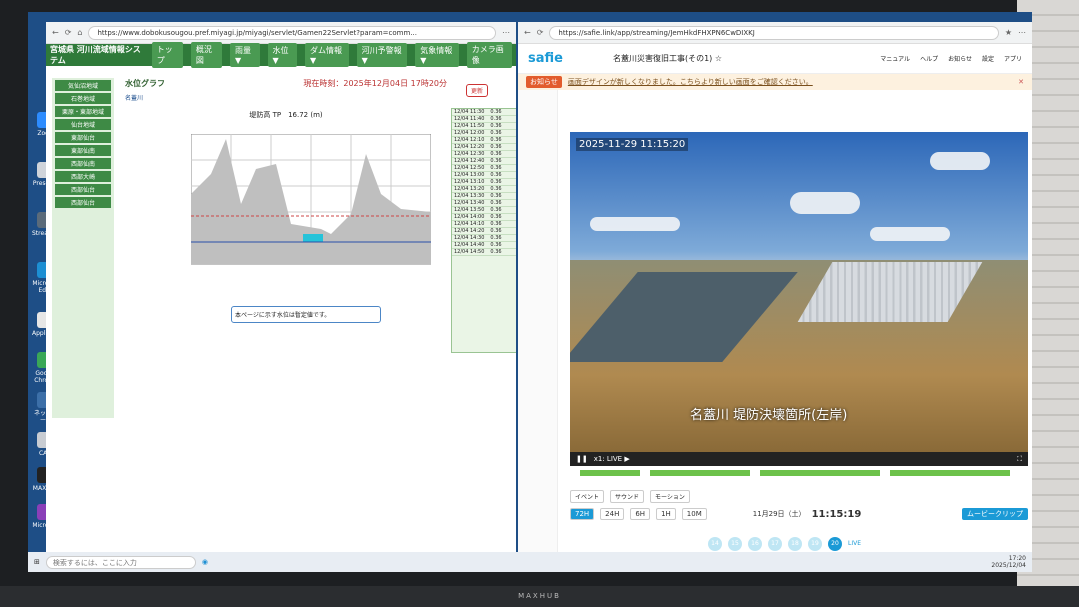 The height and width of the screenshot is (607, 1079). What do you see at coordinates (582, 514) in the screenshot?
I see `range-72h: 72H` at bounding box center [582, 514].